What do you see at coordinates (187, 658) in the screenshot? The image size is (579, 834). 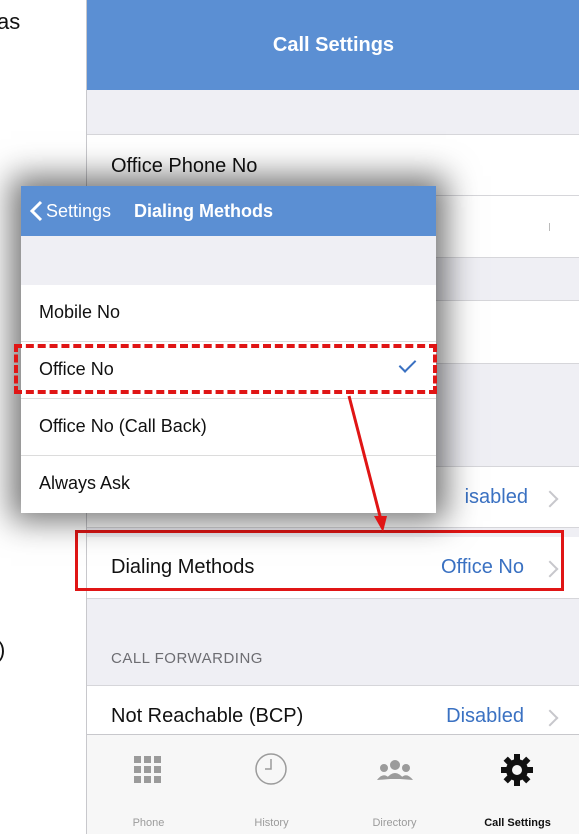 I see `section-header: CALL FORWARDING` at bounding box center [187, 658].